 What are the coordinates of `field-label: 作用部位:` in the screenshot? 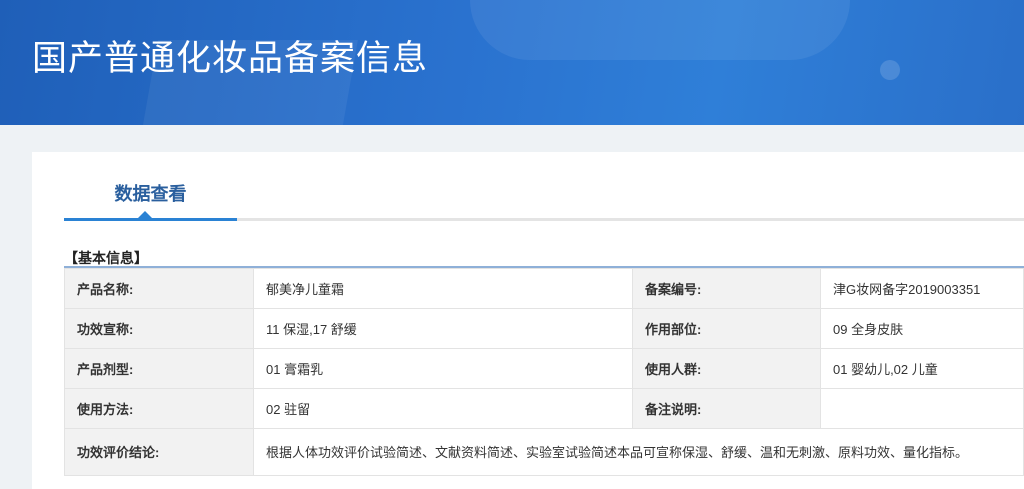 It's located at (726, 328).